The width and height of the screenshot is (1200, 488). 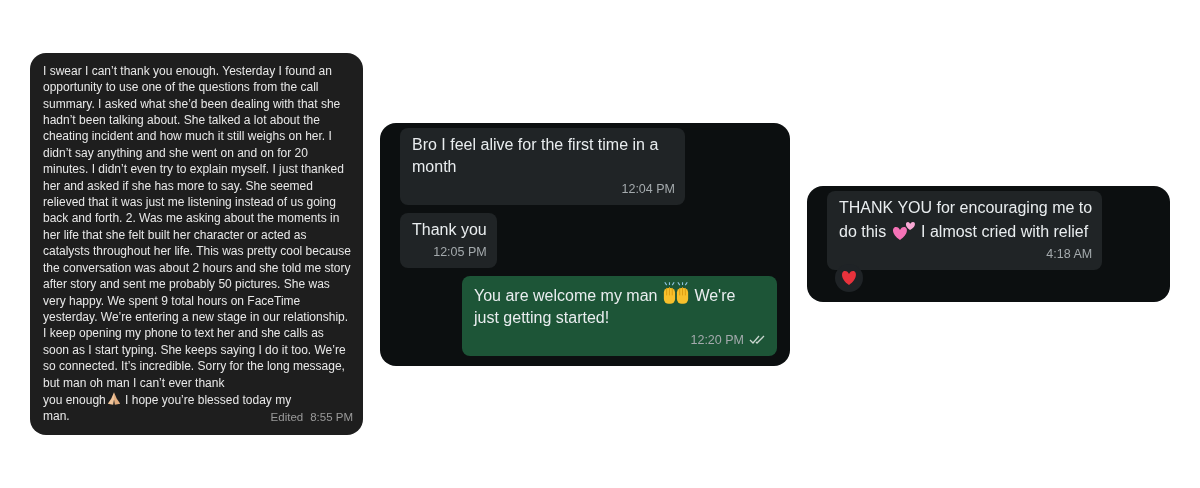 What do you see at coordinates (714, 295) in the screenshot?
I see `message-text: We're` at bounding box center [714, 295].